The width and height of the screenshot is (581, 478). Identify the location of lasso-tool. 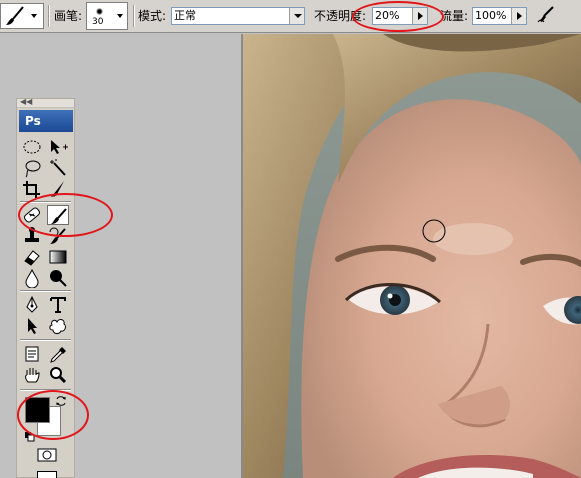
(32, 168).